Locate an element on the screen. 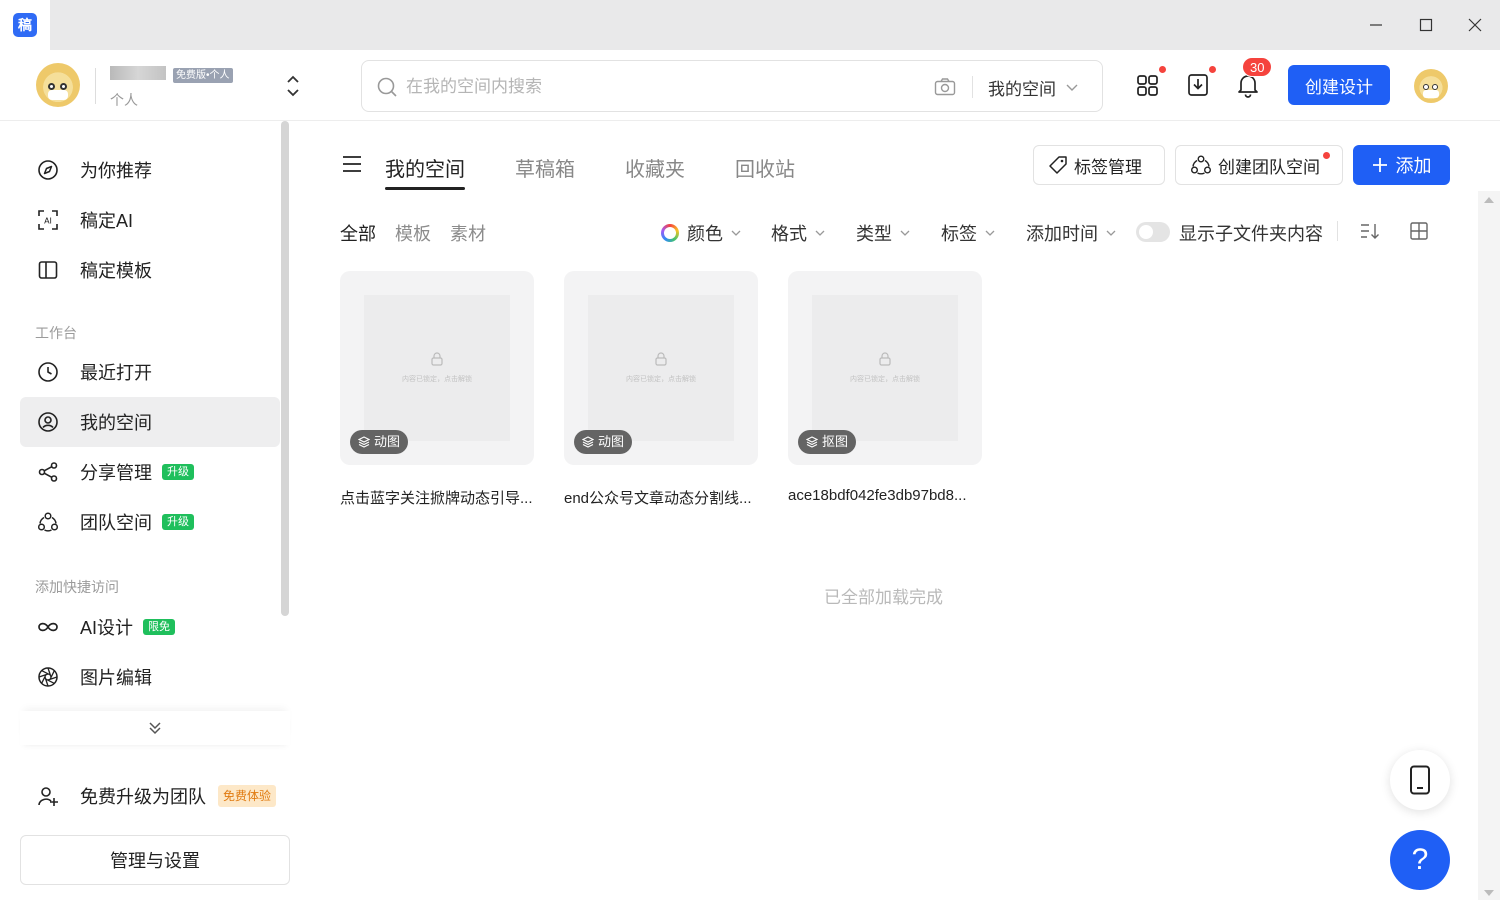  asset-type-badge: 动图 is located at coordinates (379, 442).